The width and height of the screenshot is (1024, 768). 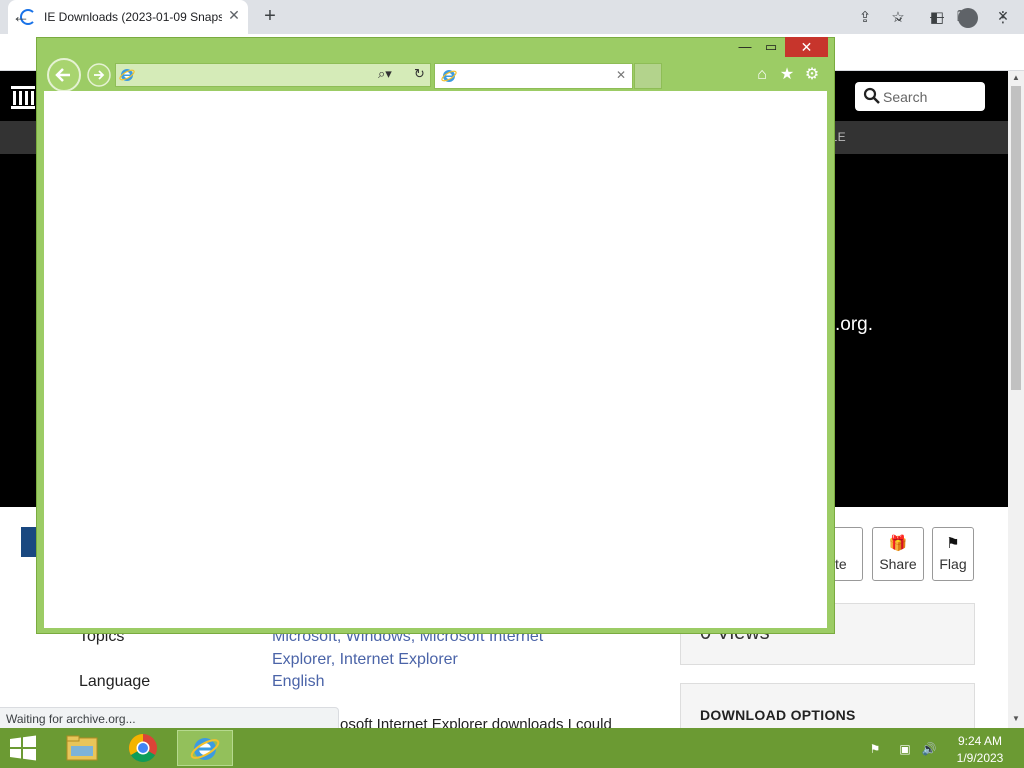 I want to click on browser-tab: IE Downloads (2023-01-09 Snapshot) ✕, so click(x=128, y=17).